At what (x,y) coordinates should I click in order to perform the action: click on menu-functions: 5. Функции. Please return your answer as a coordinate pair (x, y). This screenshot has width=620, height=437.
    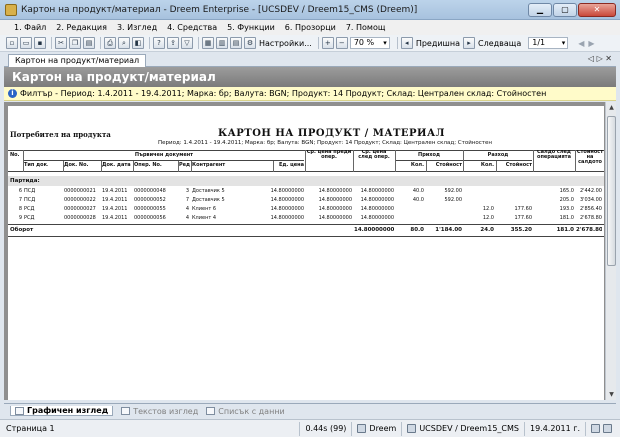
    Looking at the image, I should click on (251, 27).